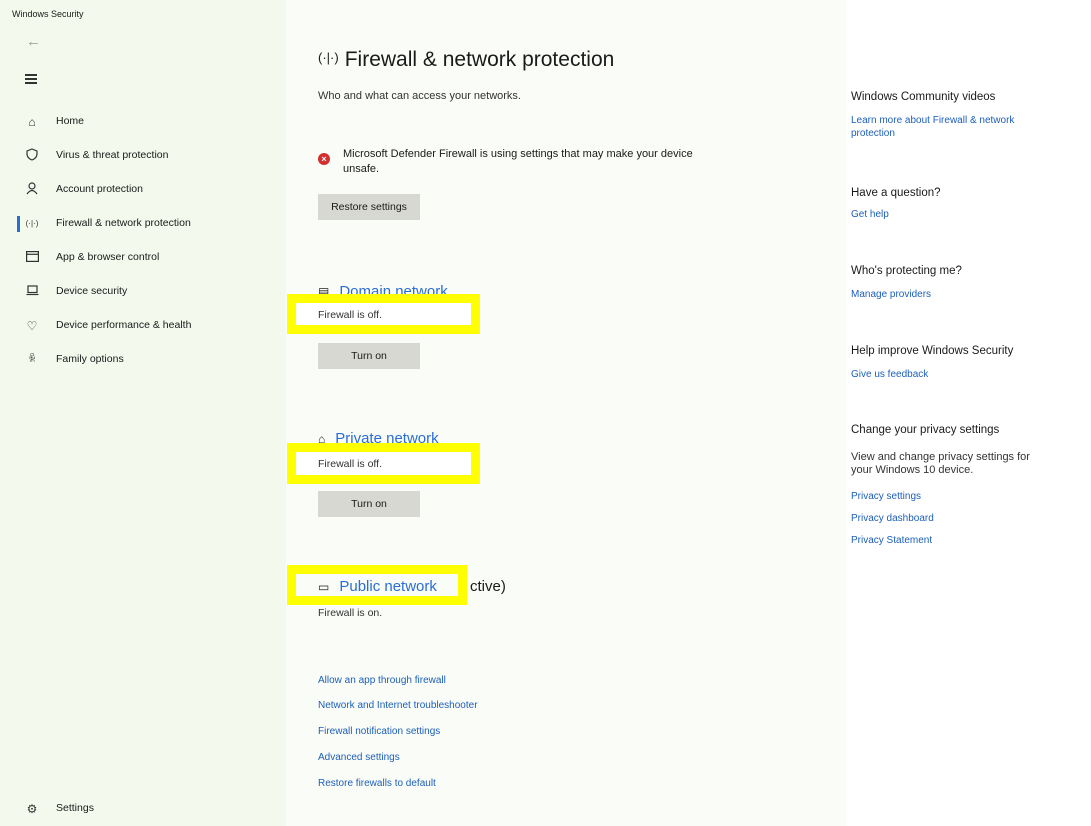  What do you see at coordinates (75, 808) in the screenshot?
I see `sidebar-item-label: Settings` at bounding box center [75, 808].